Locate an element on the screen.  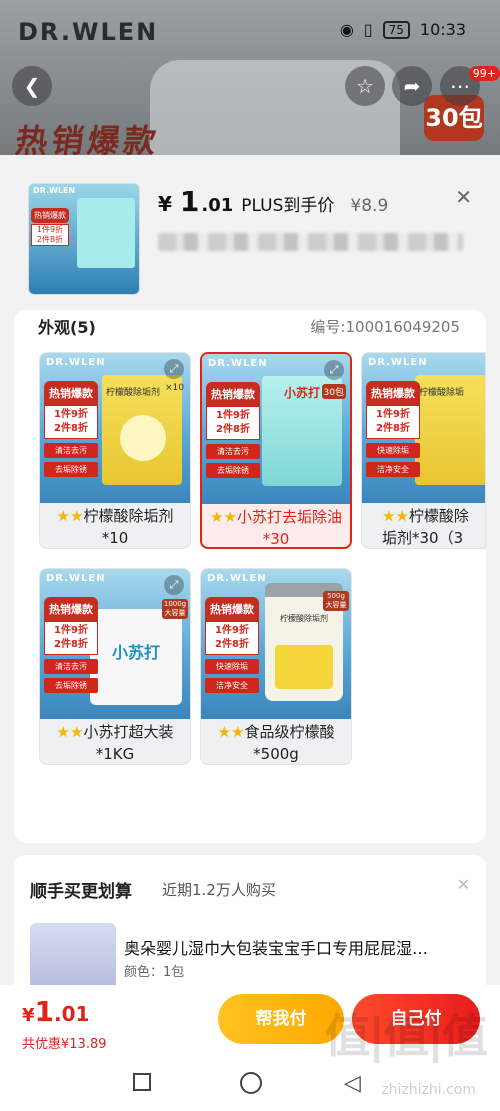
nav-back-icon: ◁ is located at coordinates (352, 1083).